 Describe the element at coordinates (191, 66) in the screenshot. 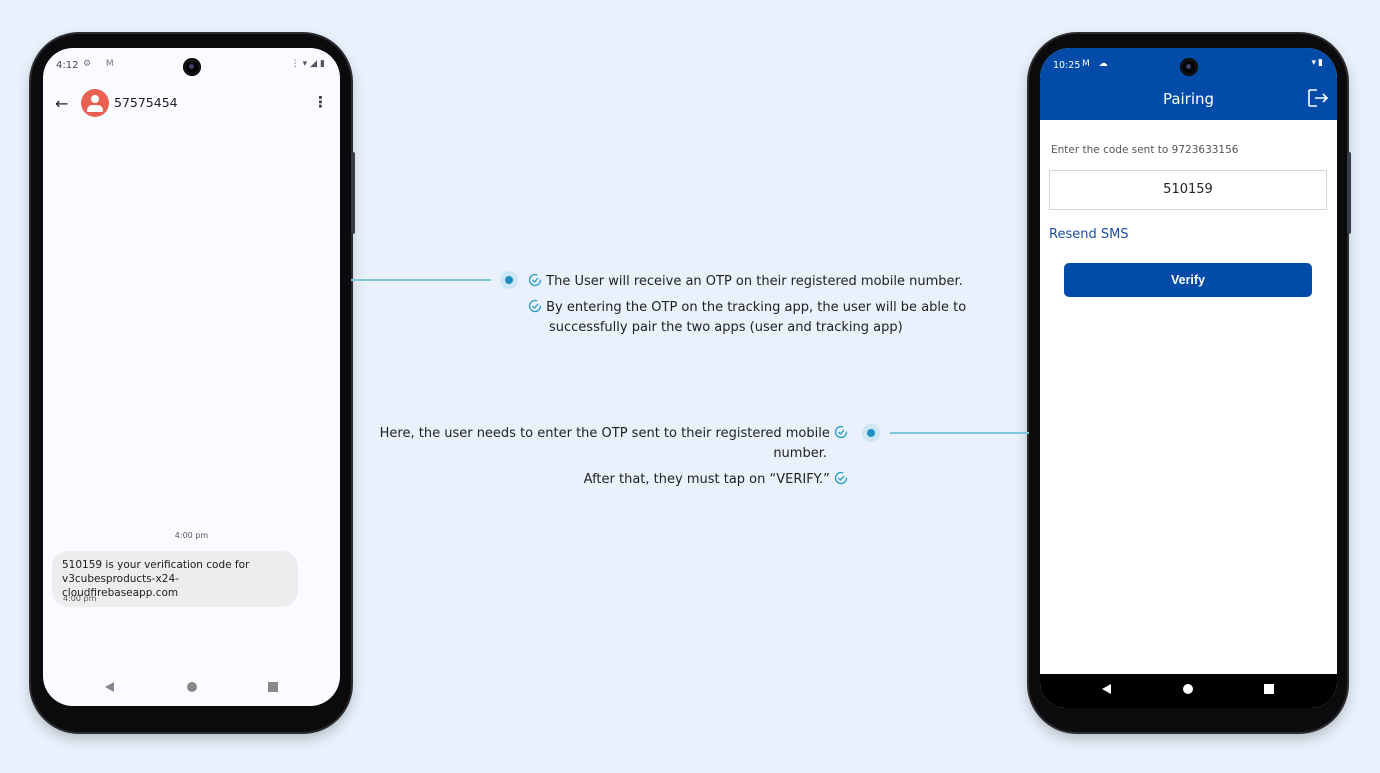

I see `status-bar: 4:12 ⚙ M ⋮▾◢▮` at that location.